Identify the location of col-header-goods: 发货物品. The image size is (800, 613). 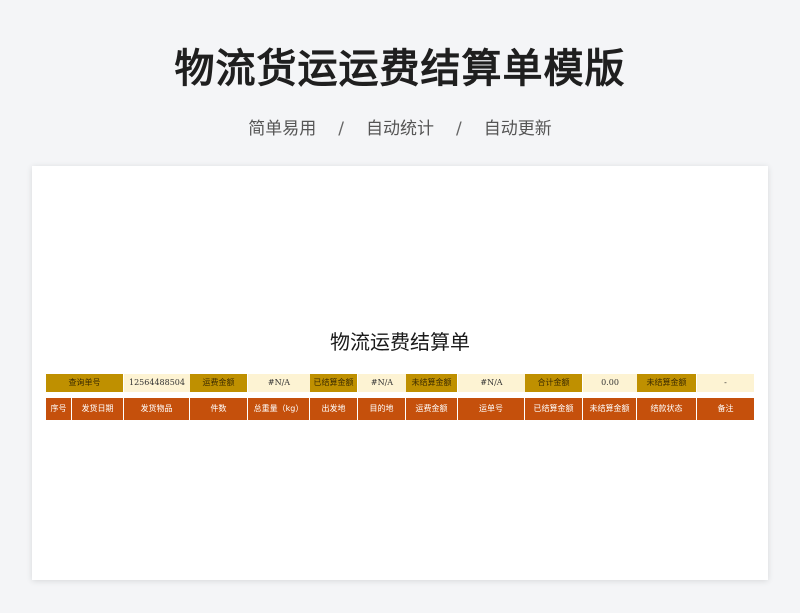
(157, 409).